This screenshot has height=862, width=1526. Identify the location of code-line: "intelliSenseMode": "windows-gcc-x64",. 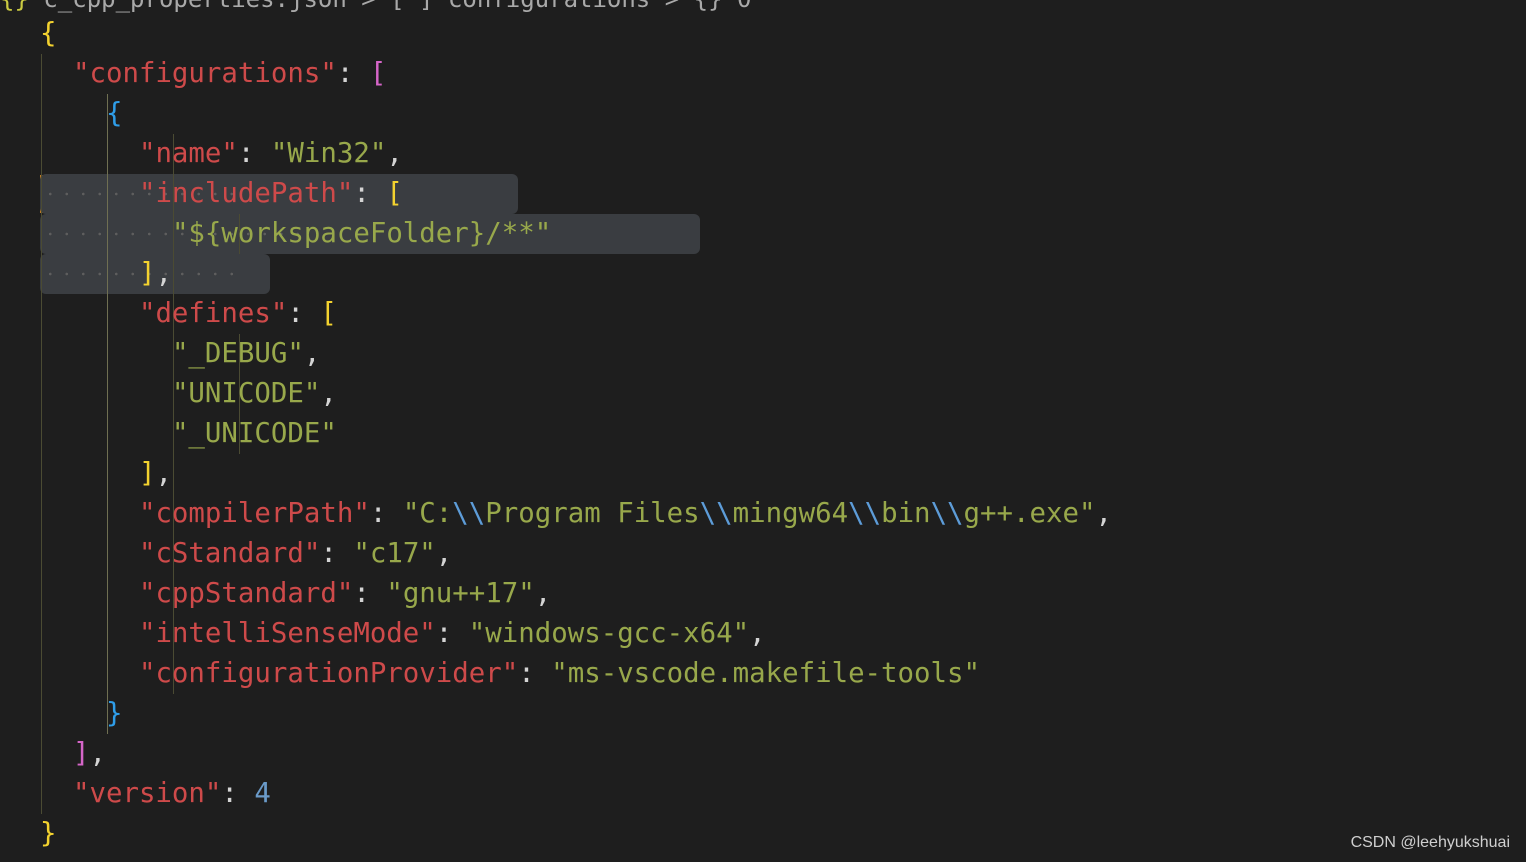
(452, 633).